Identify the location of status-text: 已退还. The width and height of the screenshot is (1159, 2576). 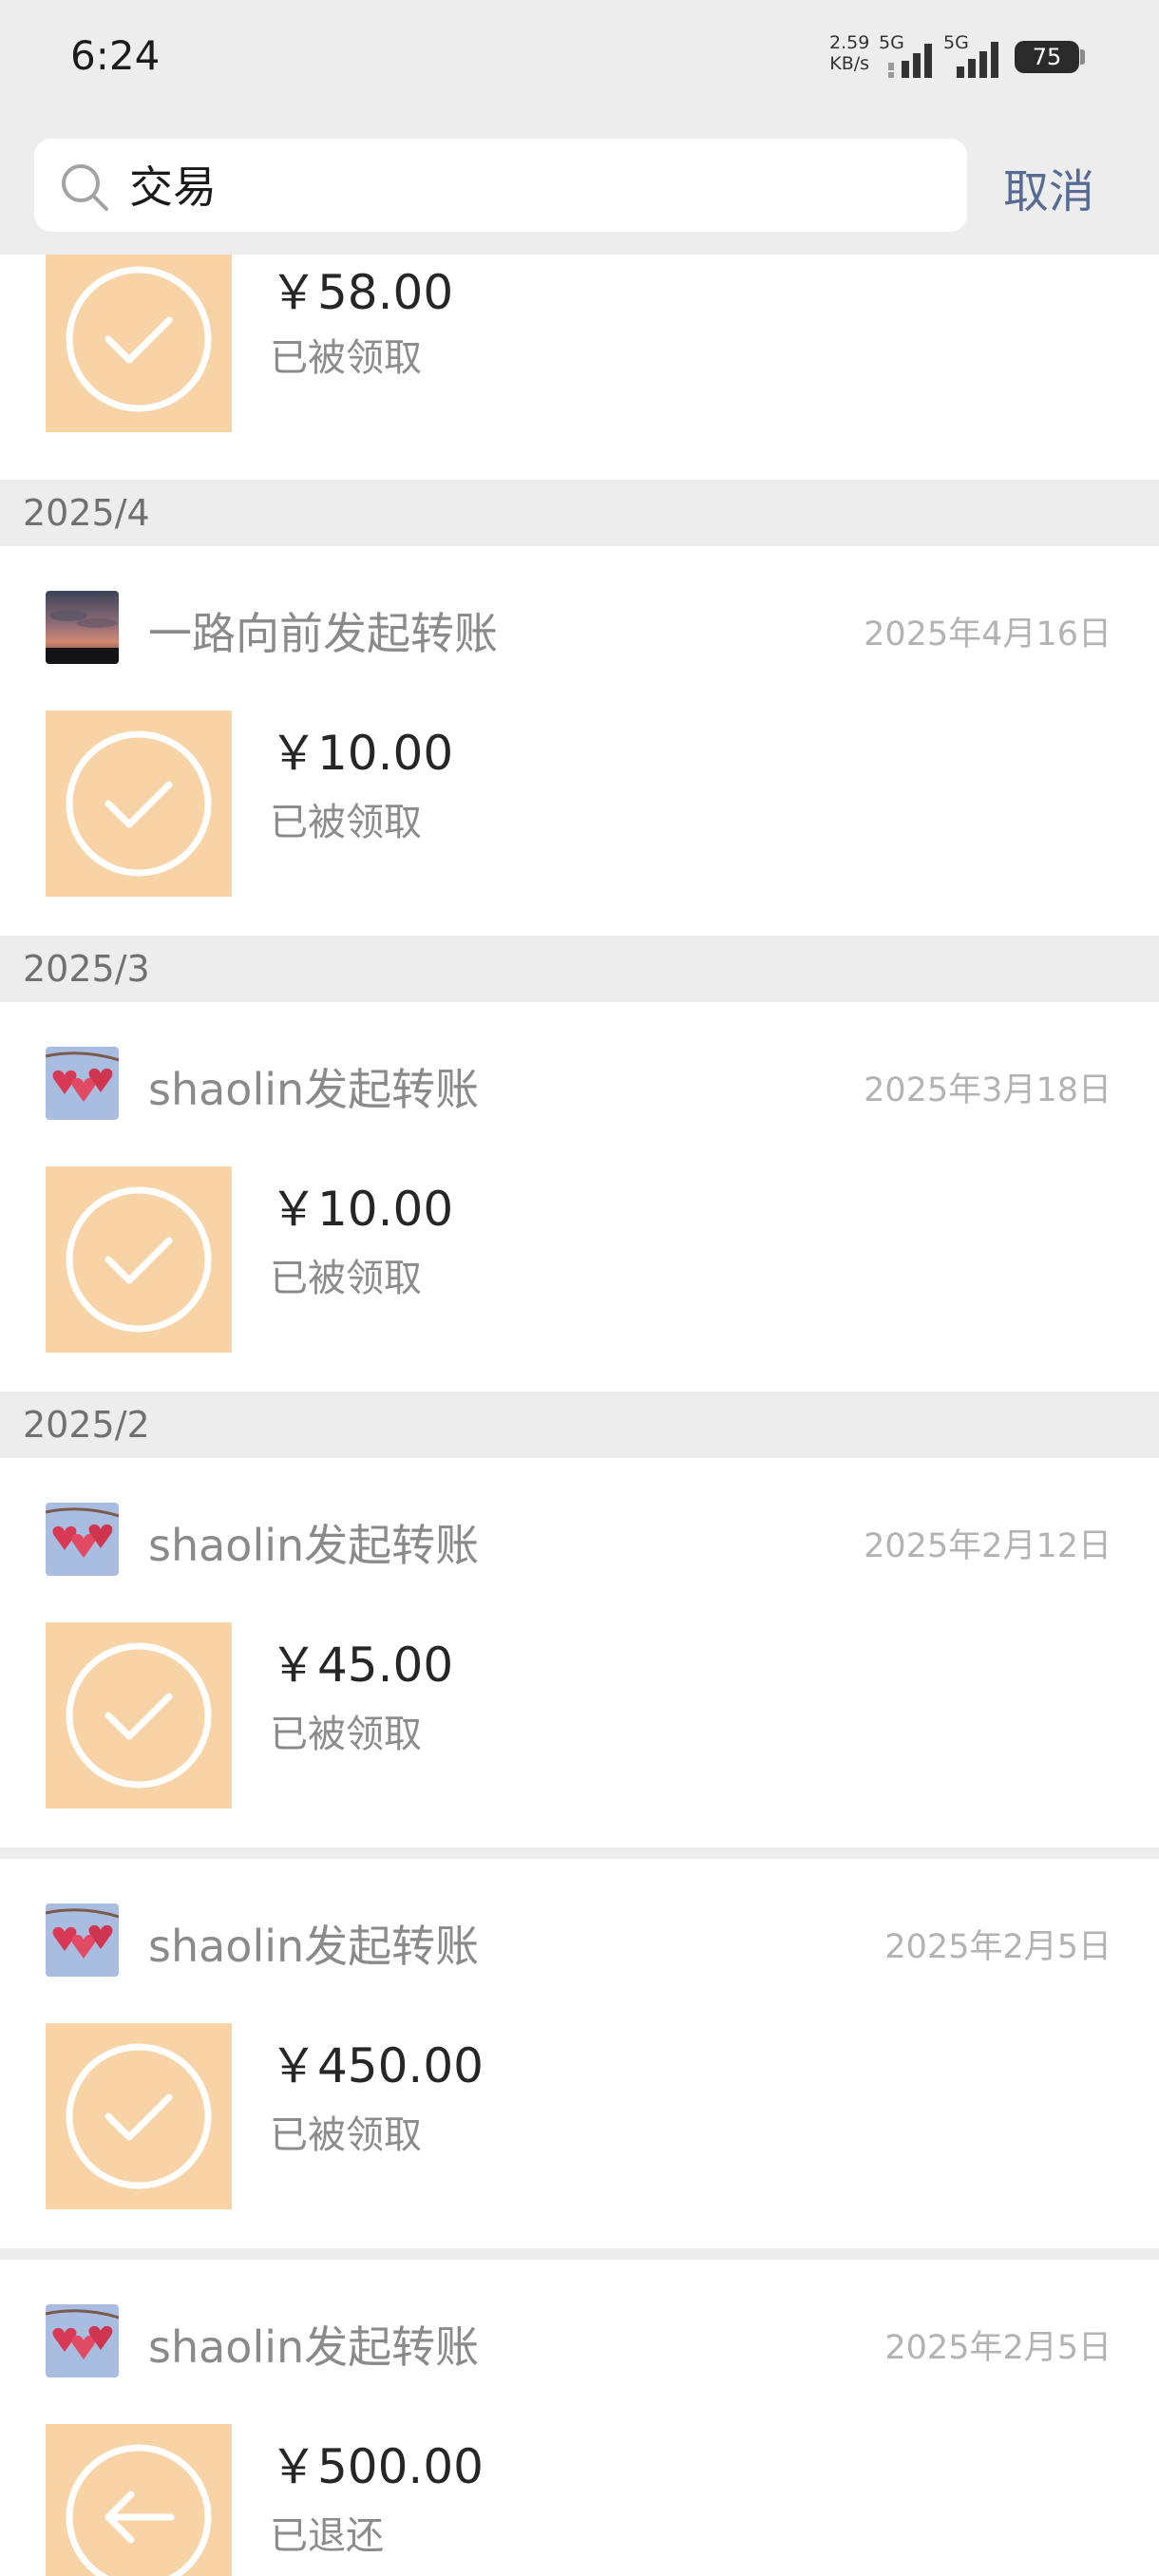
(327, 2536).